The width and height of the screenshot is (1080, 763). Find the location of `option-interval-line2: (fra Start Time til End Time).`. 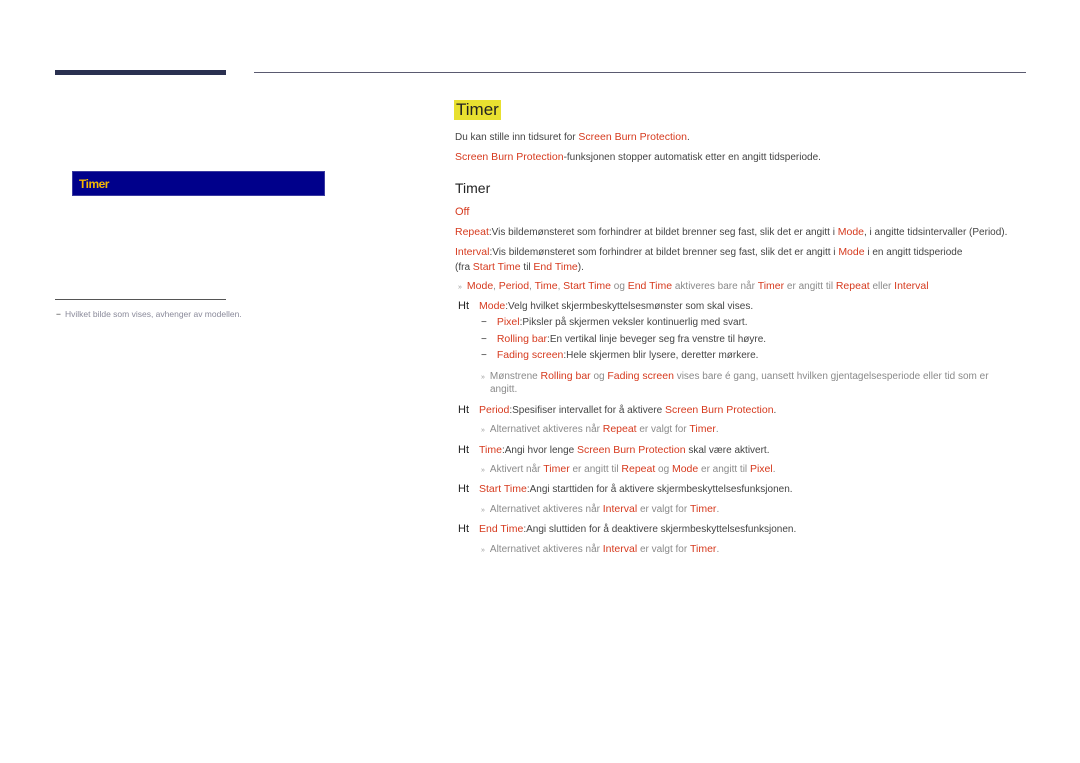

option-interval-line2: (fra Start Time til End Time). is located at coordinates (519, 267).